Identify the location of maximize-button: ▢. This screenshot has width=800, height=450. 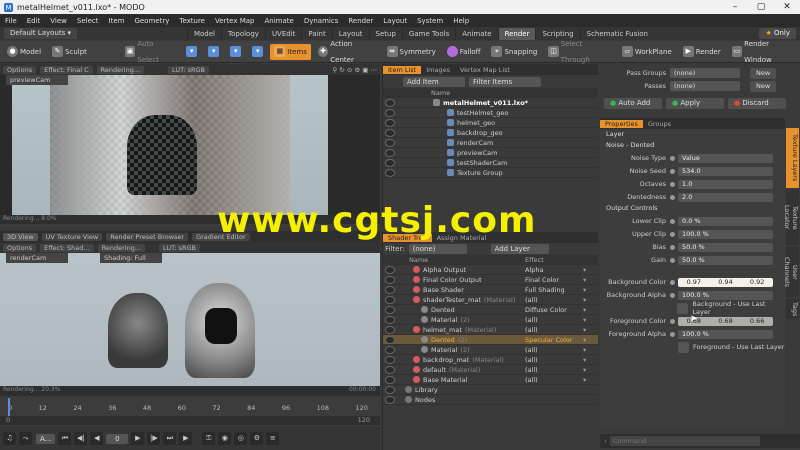
(761, 7).